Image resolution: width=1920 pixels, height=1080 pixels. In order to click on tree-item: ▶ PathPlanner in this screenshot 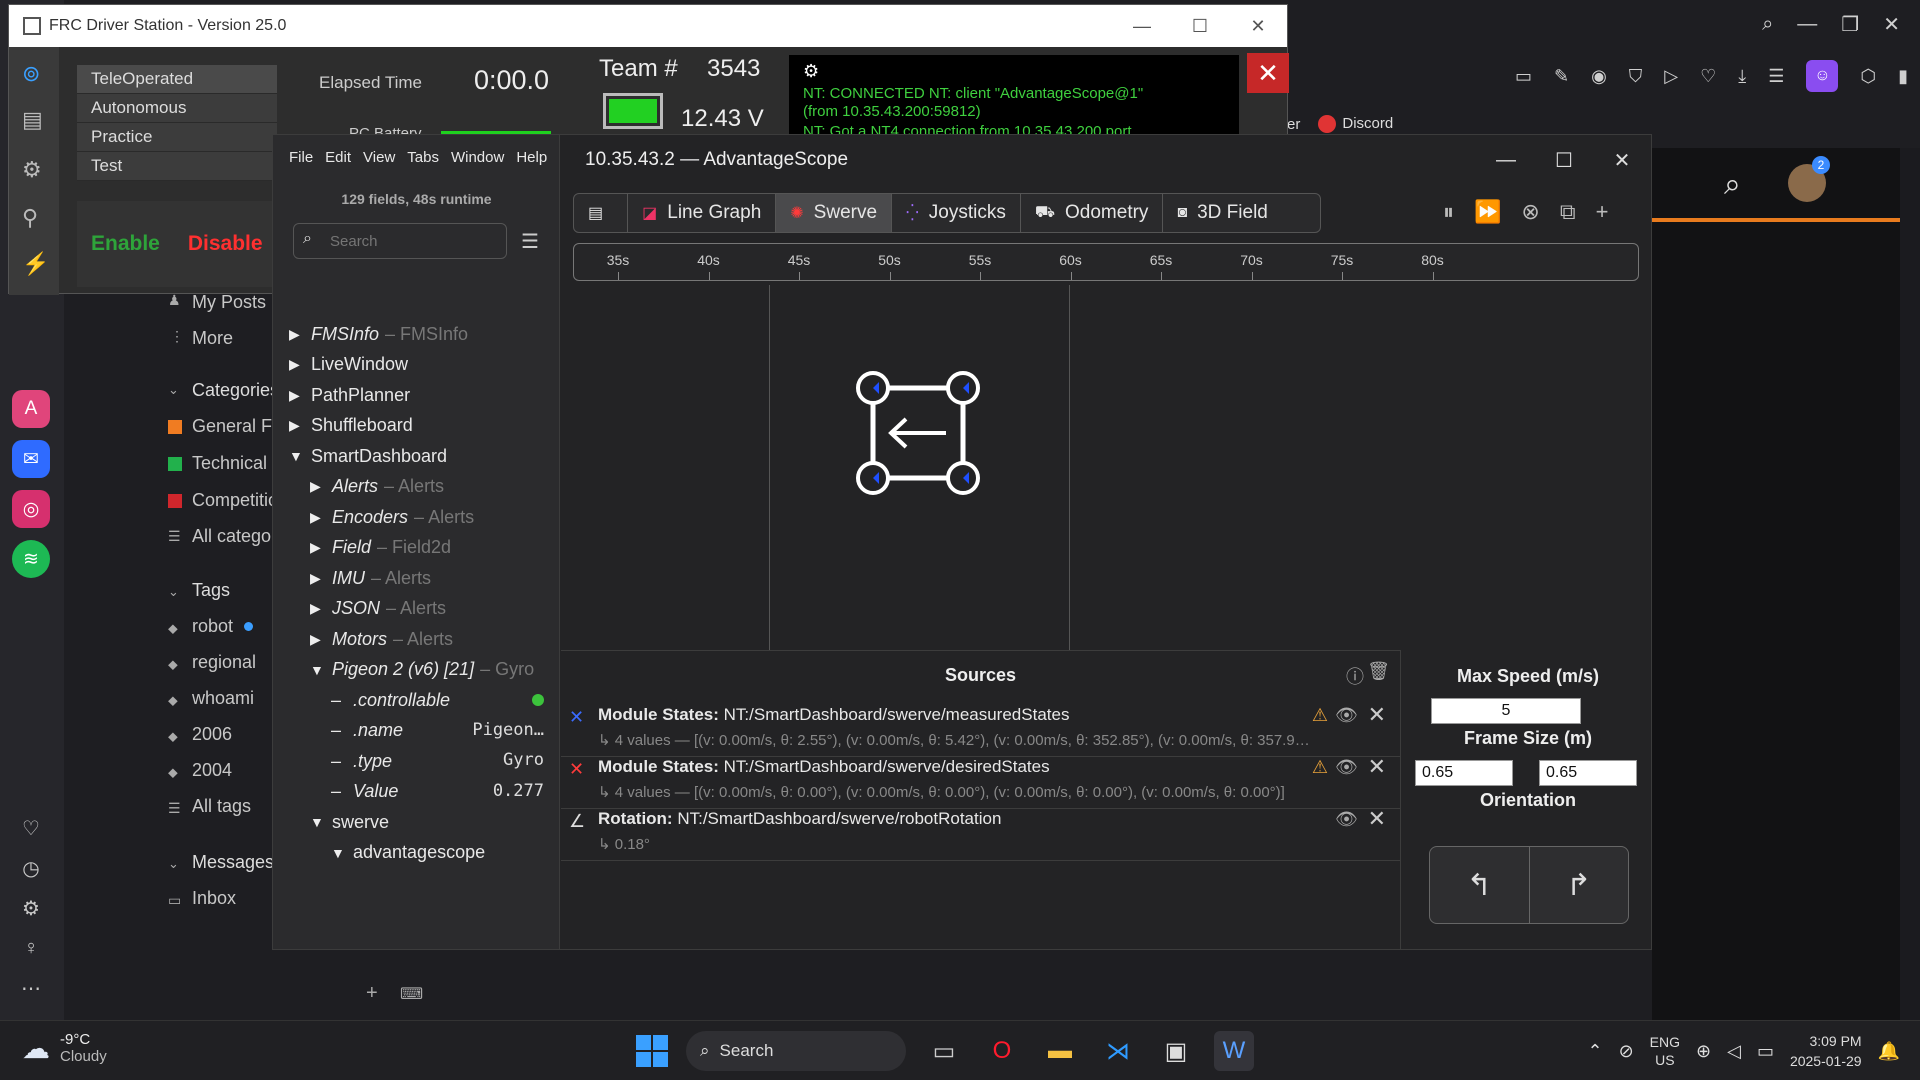, I will do `click(349, 395)`.